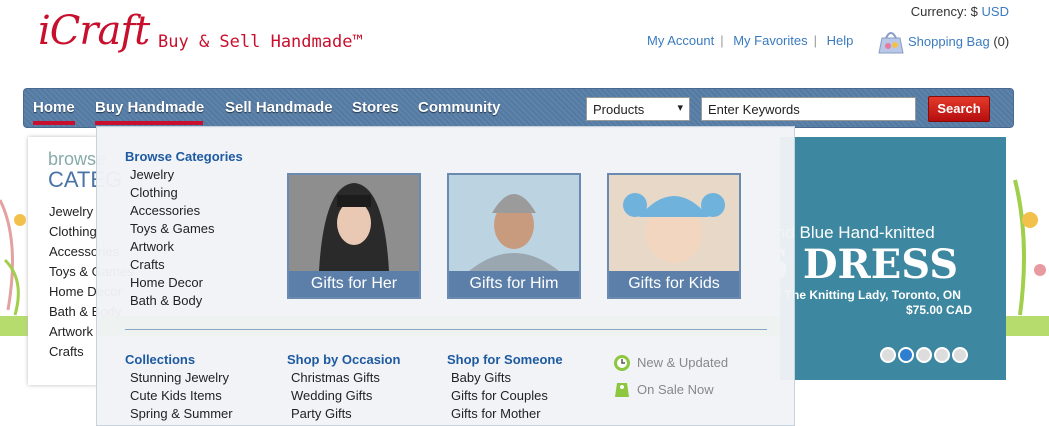  I want to click on banner-price: $75.00 CAD, so click(939, 310).